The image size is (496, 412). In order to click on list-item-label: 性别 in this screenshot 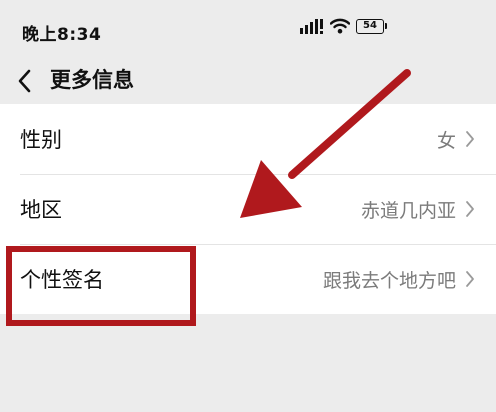, I will do `click(41, 140)`.